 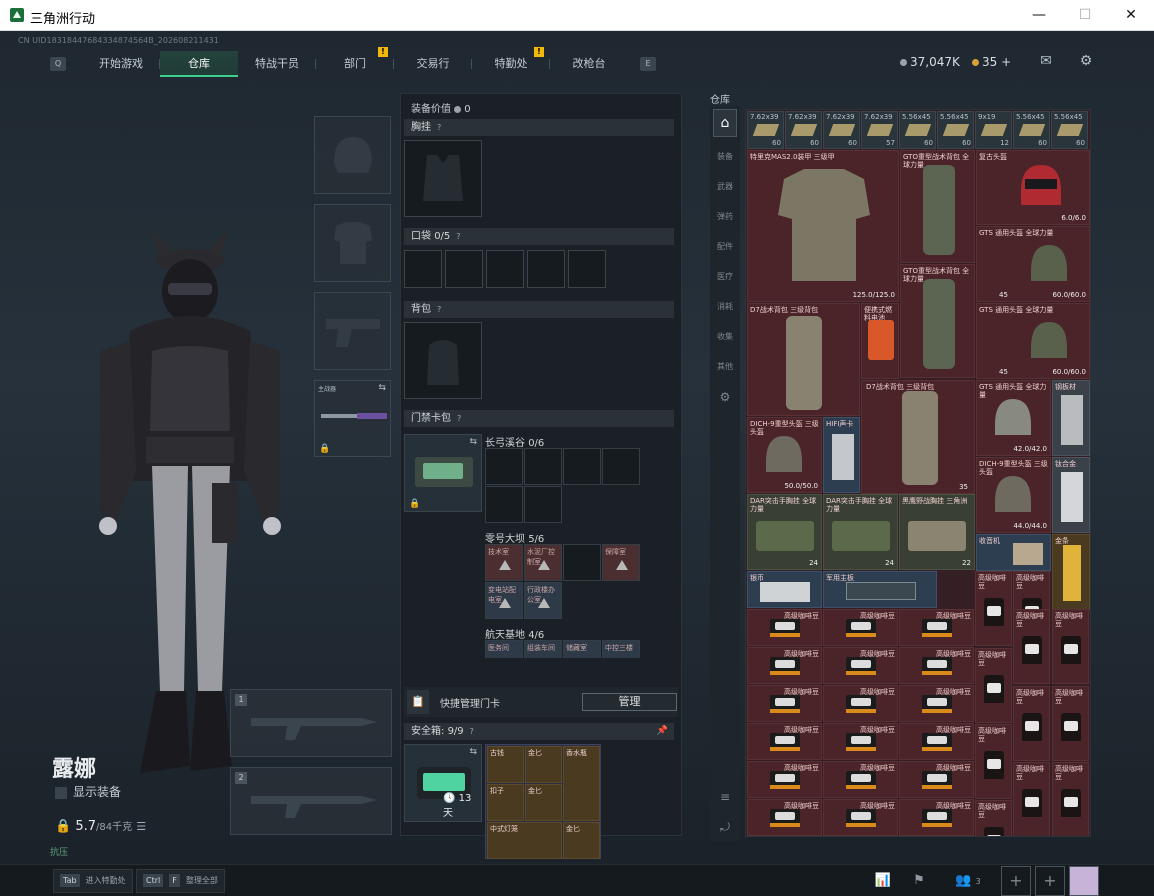 I want to click on motherboard-item: 军用主板, so click(x=880, y=589).